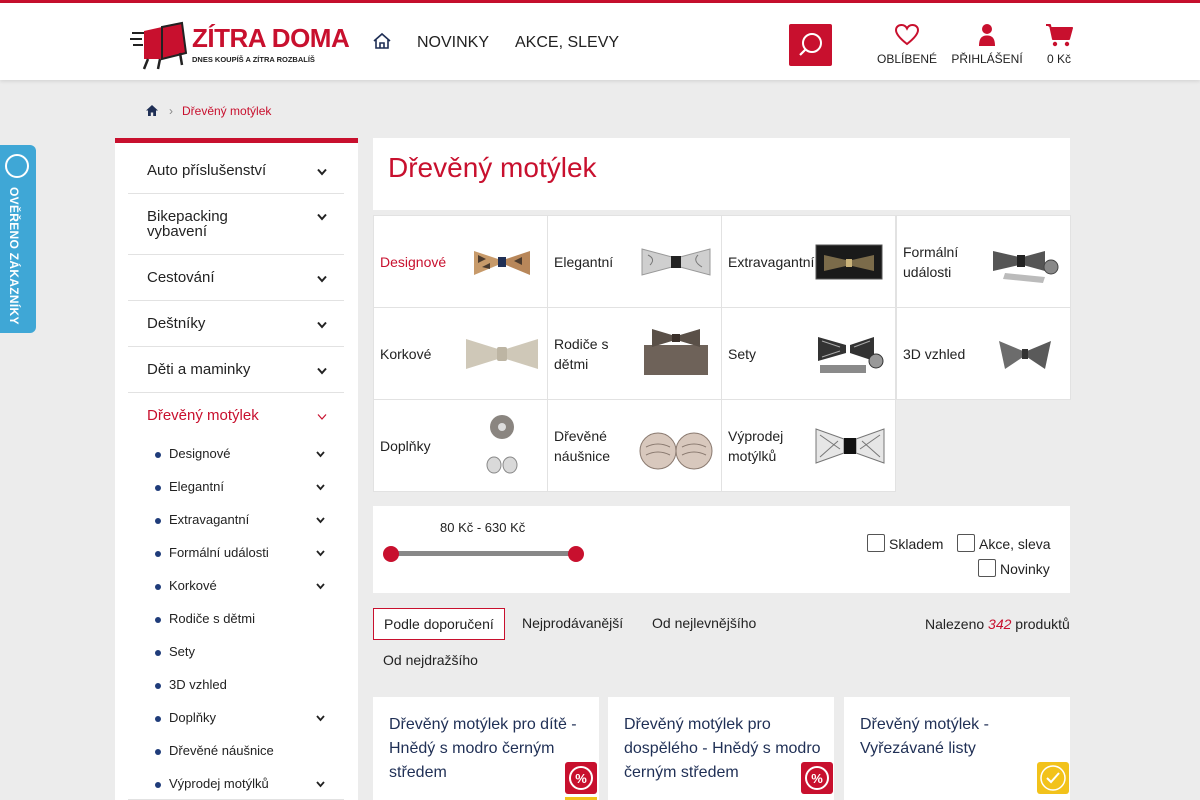 This screenshot has width=1200, height=800. Describe the element at coordinates (18, 239) in the screenshot. I see `verified-reviews-tab: OVĚŘENO ZÁKAZNÍKY` at that location.